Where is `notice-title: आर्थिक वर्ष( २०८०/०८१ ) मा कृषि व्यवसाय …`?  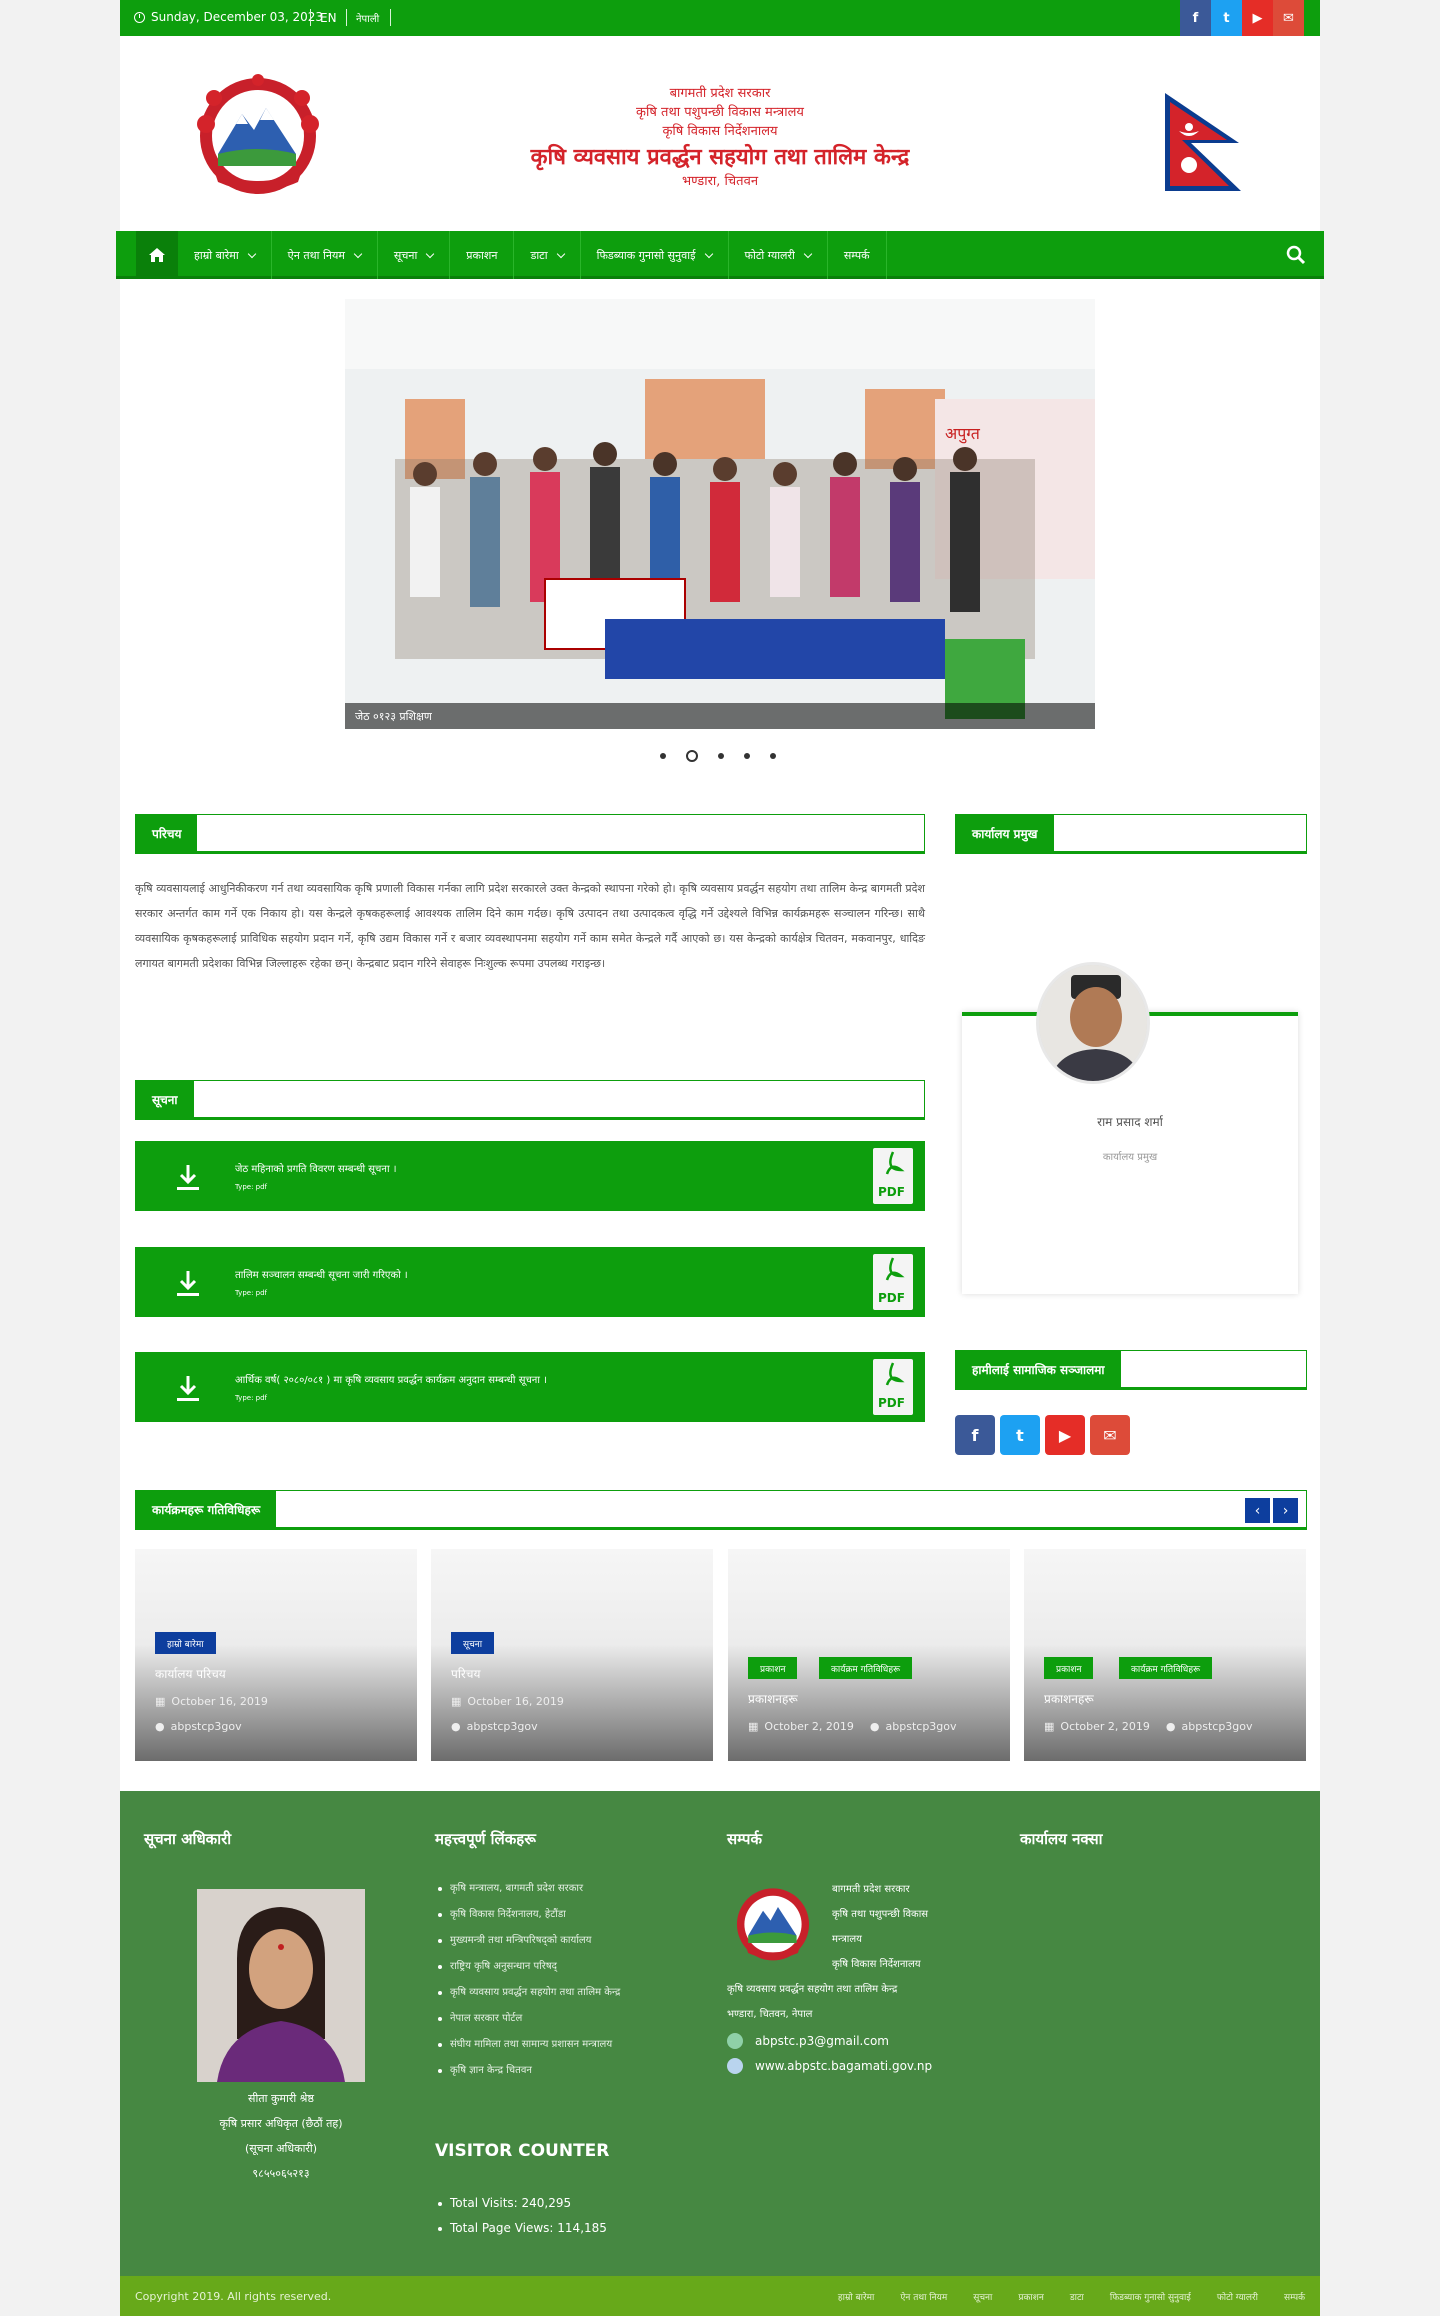
notice-title: आर्थिक वर्ष( २०८०/०८१ ) मा कृषि व्यवसाय … is located at coordinates (391, 1379).